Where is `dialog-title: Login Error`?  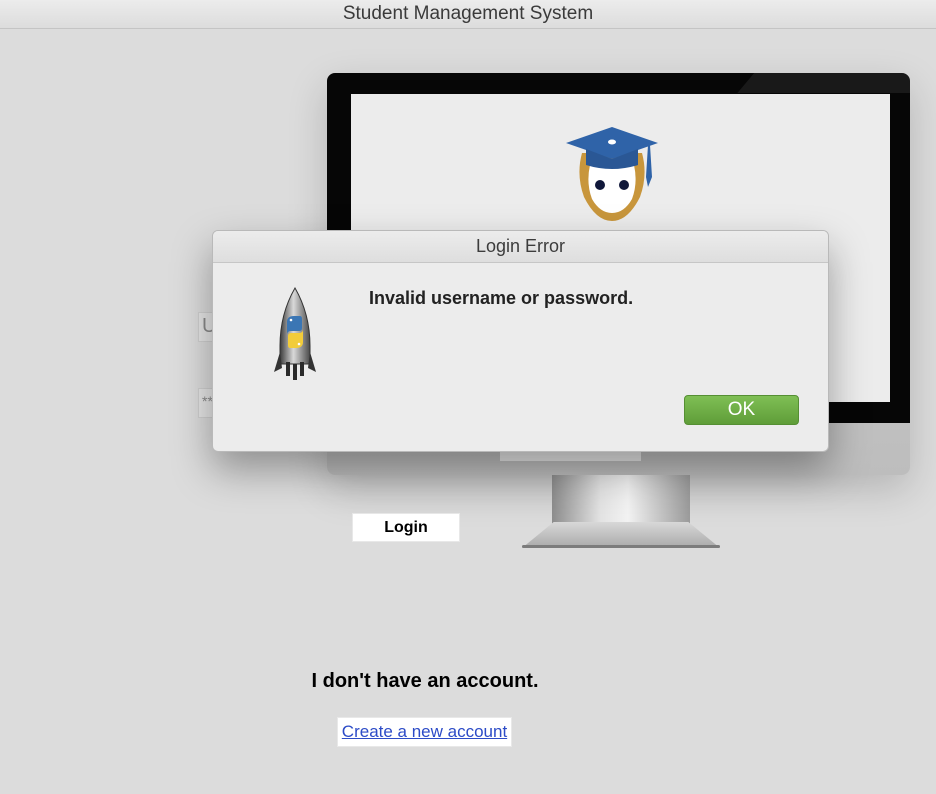 dialog-title: Login Error is located at coordinates (520, 247).